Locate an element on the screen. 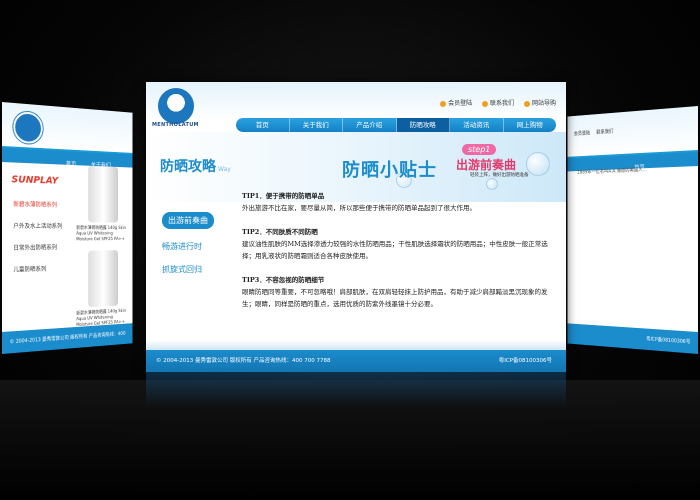 The image size is (700, 500). nav-news: 活动资讯 is located at coordinates (477, 125).